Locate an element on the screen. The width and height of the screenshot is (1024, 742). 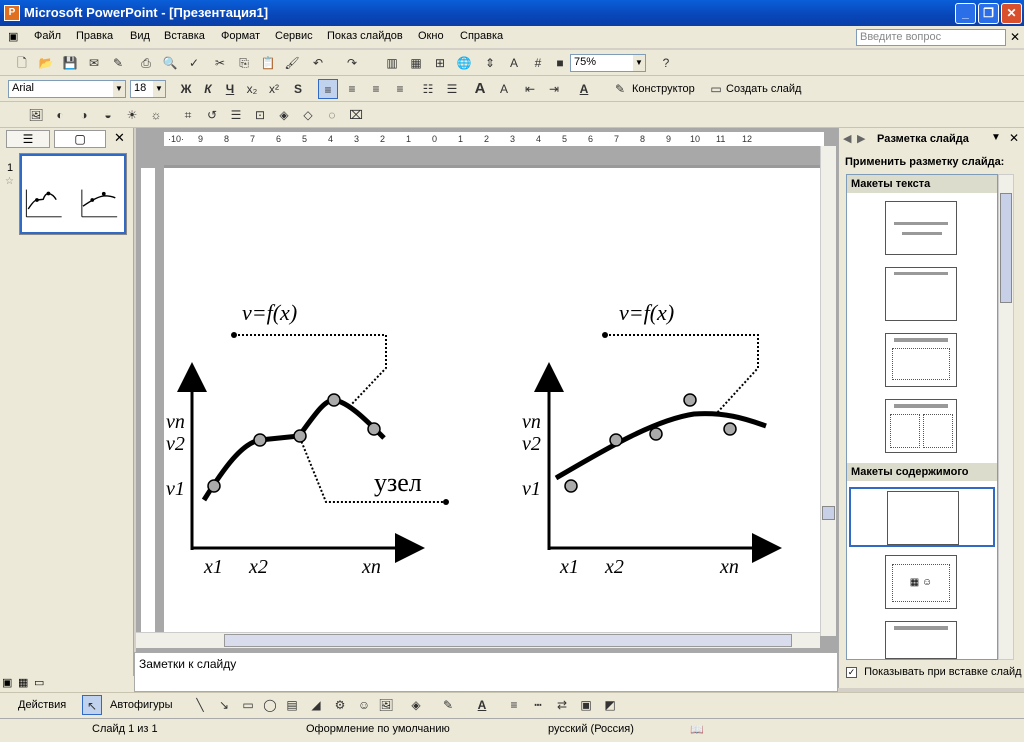
menu-file: Файл is located at coordinates (47, 36).